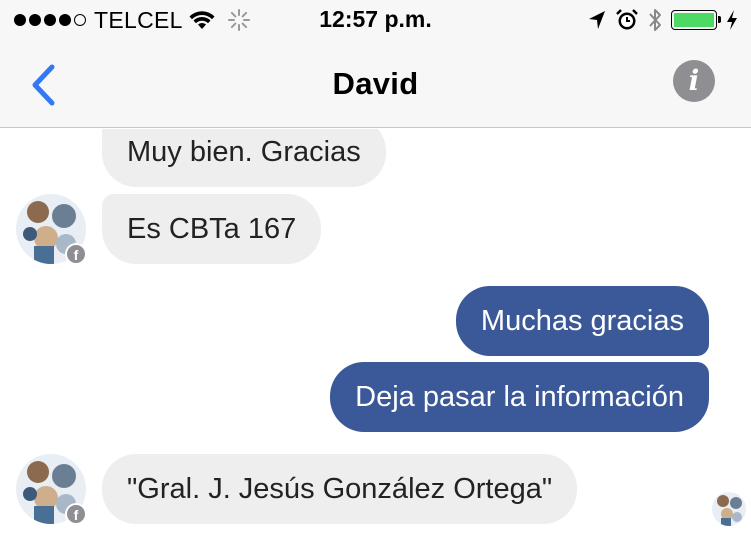 The height and width of the screenshot is (541, 751). What do you see at coordinates (244, 152) in the screenshot?
I see `message-text: Muy bien. Gracias` at bounding box center [244, 152].